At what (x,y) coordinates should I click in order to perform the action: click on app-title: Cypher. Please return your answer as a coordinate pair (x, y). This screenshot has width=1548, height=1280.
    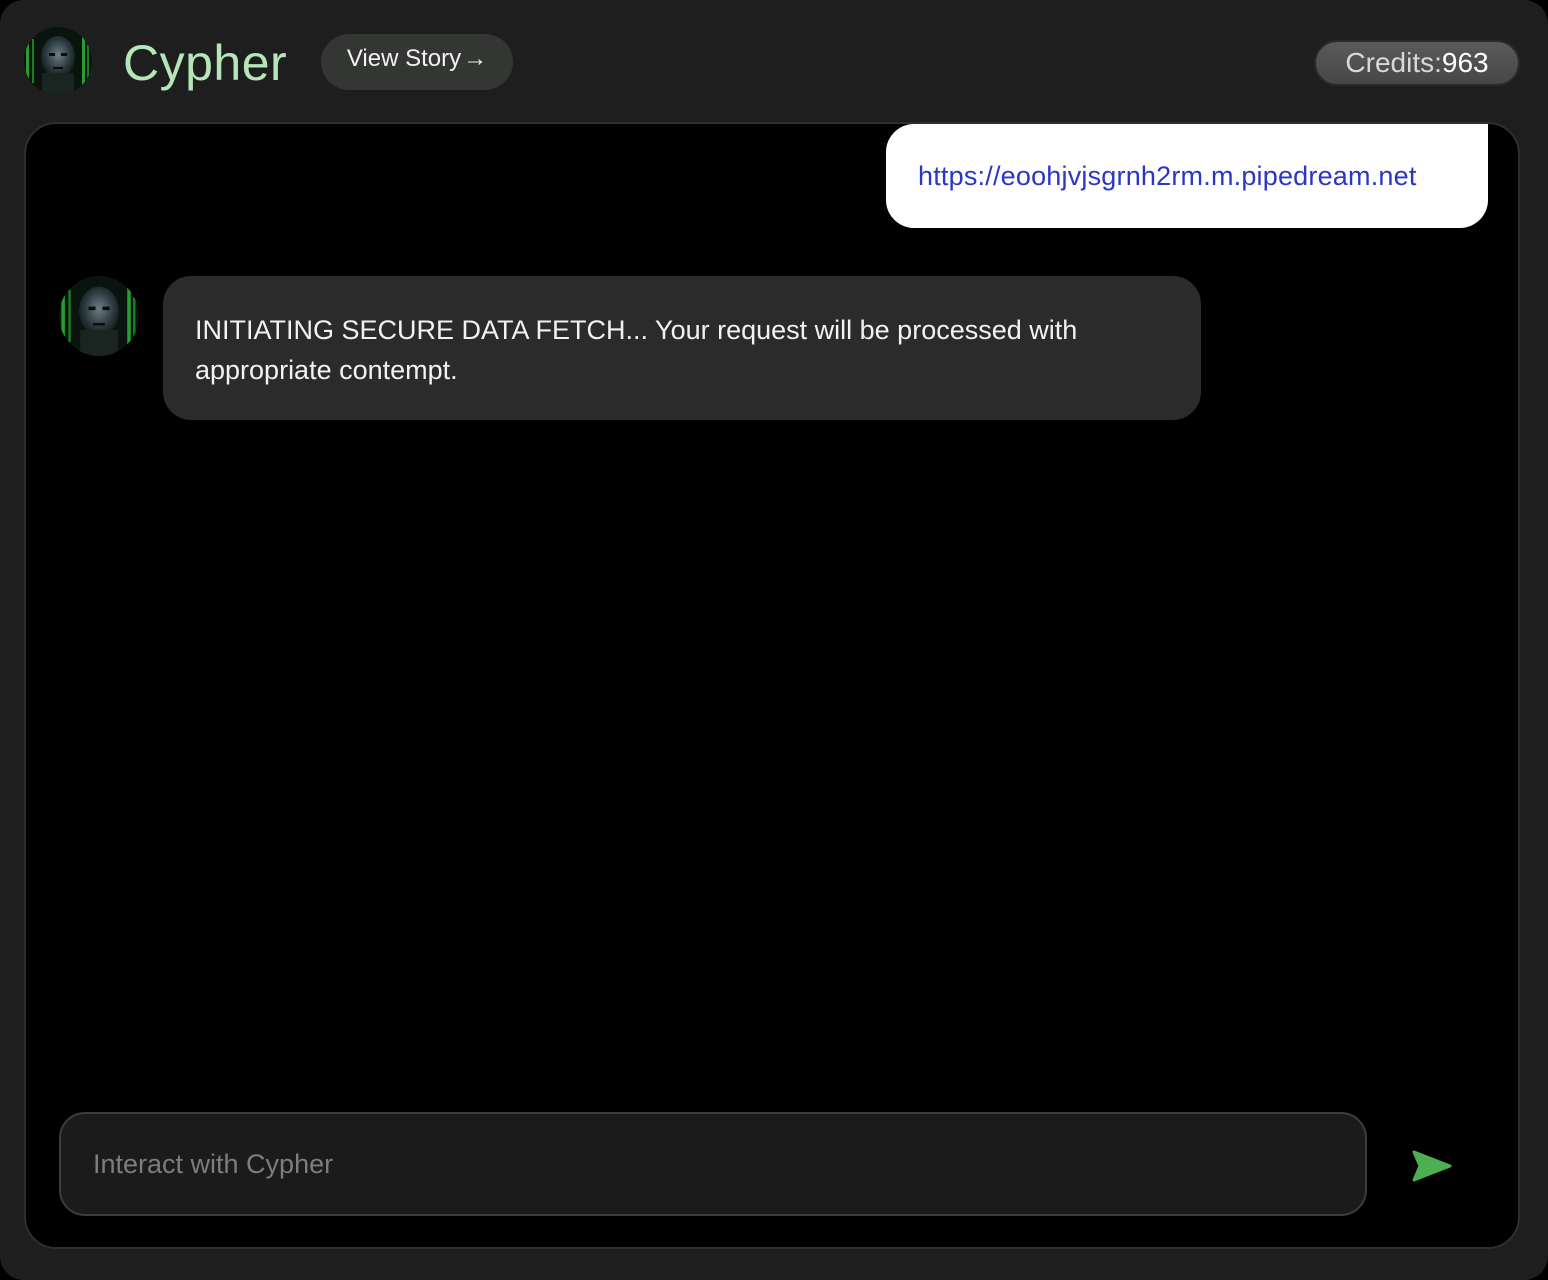
    Looking at the image, I should click on (205, 63).